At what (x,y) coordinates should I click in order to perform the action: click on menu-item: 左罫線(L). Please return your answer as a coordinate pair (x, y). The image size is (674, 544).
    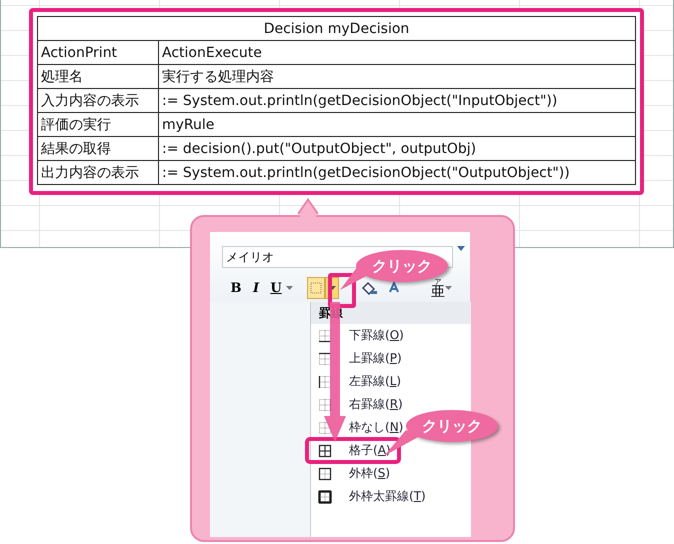
    Looking at the image, I should click on (375, 381).